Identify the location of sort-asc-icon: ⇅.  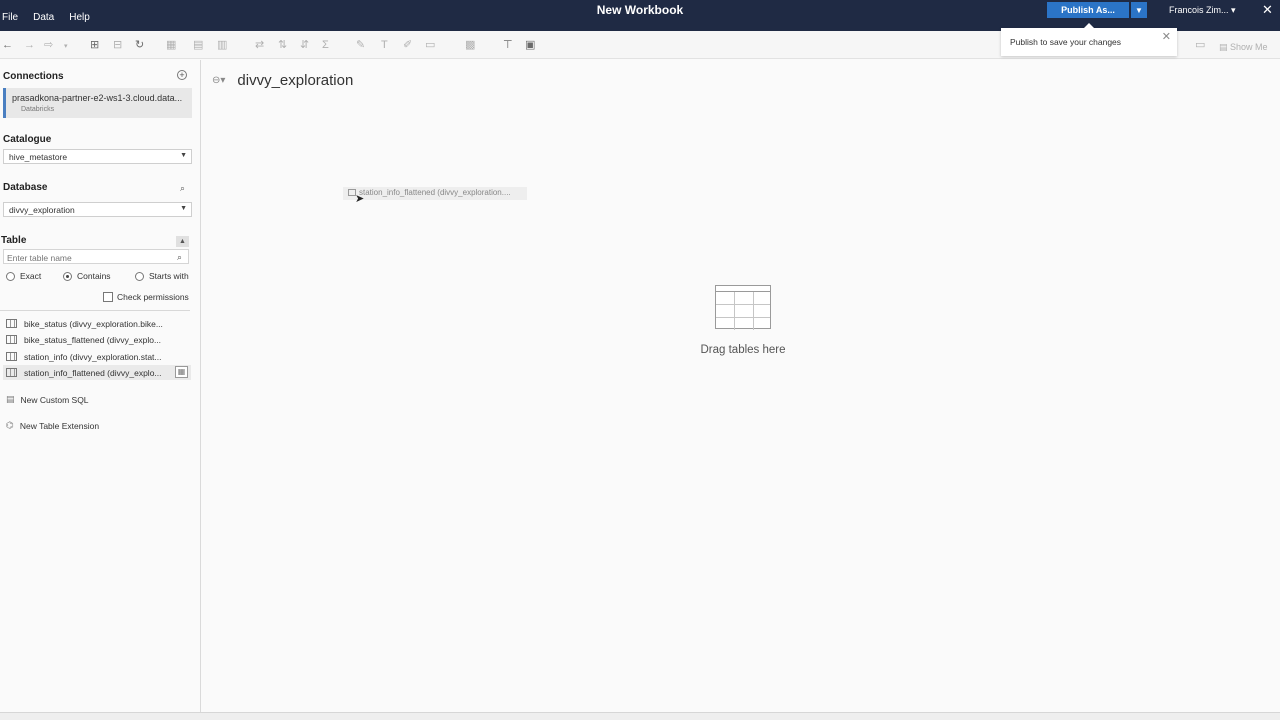
(282, 45).